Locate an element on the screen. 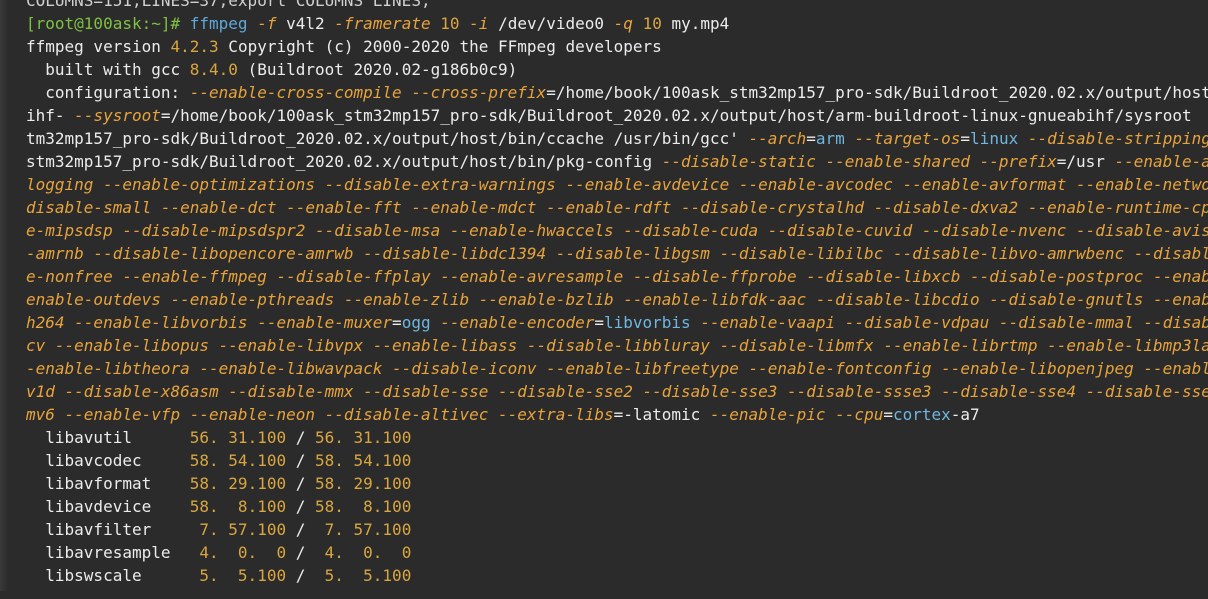 The image size is (1208, 599). terminal-line: libavfilter 7. 57.100 / 7. 57.100 is located at coordinates (617, 529).